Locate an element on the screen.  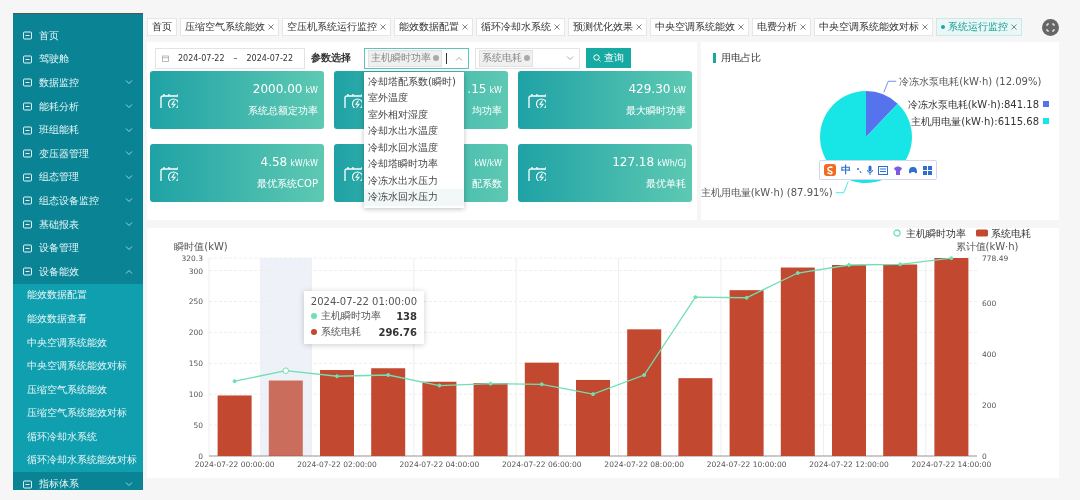
stat-label: 最优单耗 is located at coordinates (666, 184).